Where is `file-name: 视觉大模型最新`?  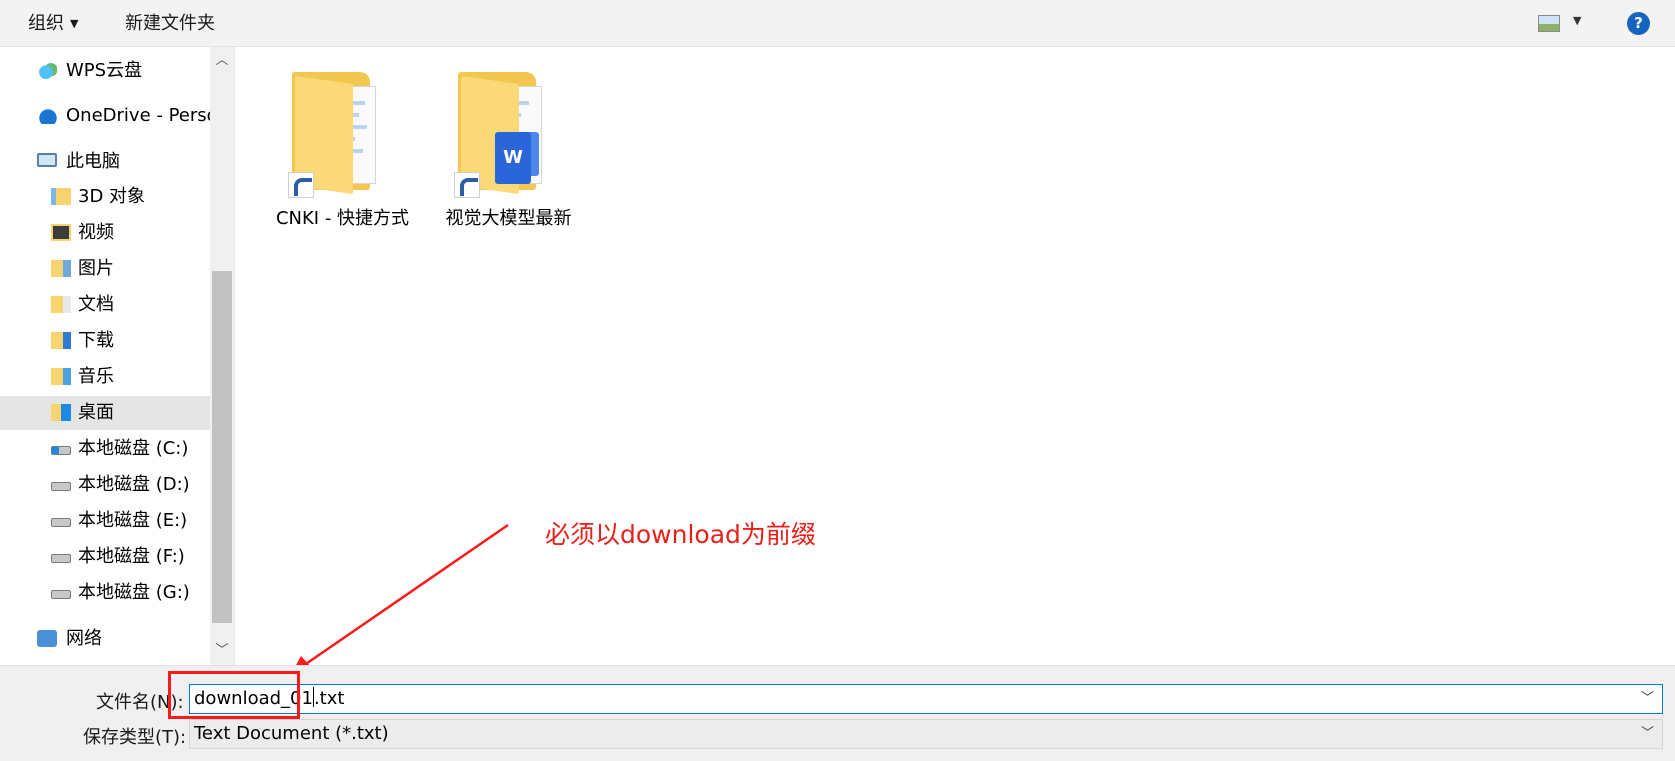 file-name: 视觉大模型最新 is located at coordinates (508, 218).